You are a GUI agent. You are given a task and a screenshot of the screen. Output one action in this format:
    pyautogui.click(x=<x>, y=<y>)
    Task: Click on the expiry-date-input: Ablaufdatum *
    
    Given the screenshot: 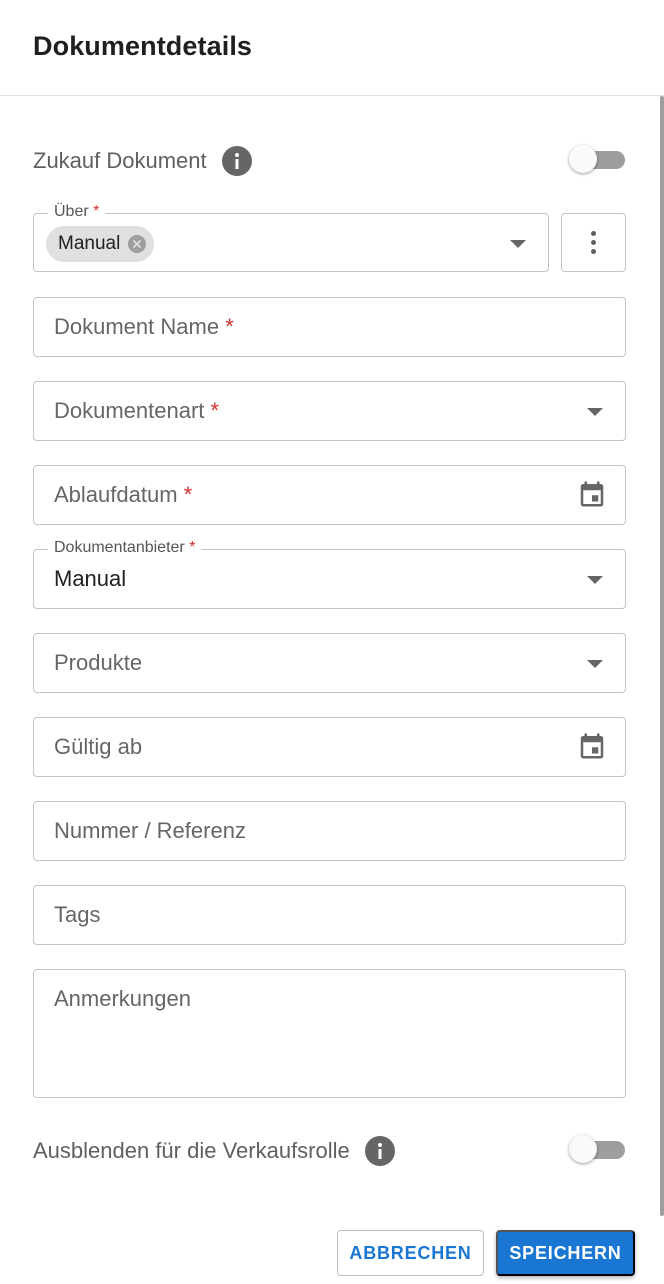 What is the action you would take?
    pyautogui.click(x=329, y=495)
    